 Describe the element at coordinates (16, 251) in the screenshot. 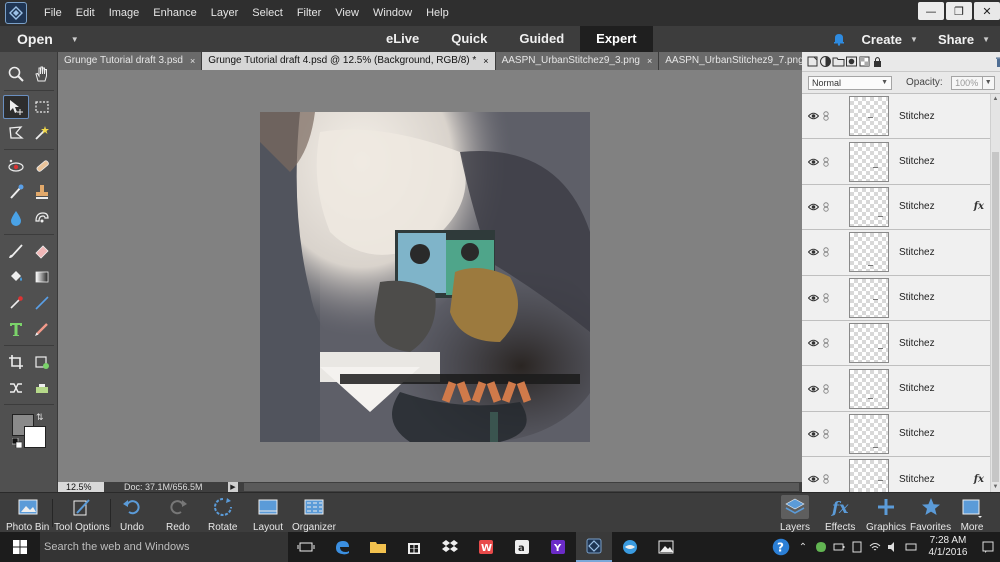

I see `brush-tool-icon` at that location.